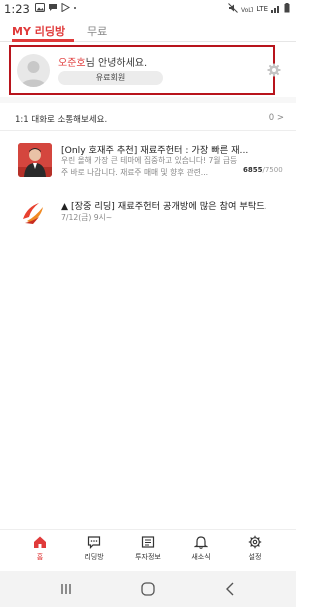  What do you see at coordinates (65, 8) in the screenshot?
I see `play-store-icon` at bounding box center [65, 8].